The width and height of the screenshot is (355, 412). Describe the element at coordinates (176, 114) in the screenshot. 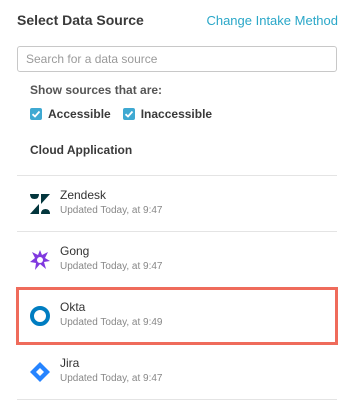

I see `inaccessible-label: Inaccessible` at that location.